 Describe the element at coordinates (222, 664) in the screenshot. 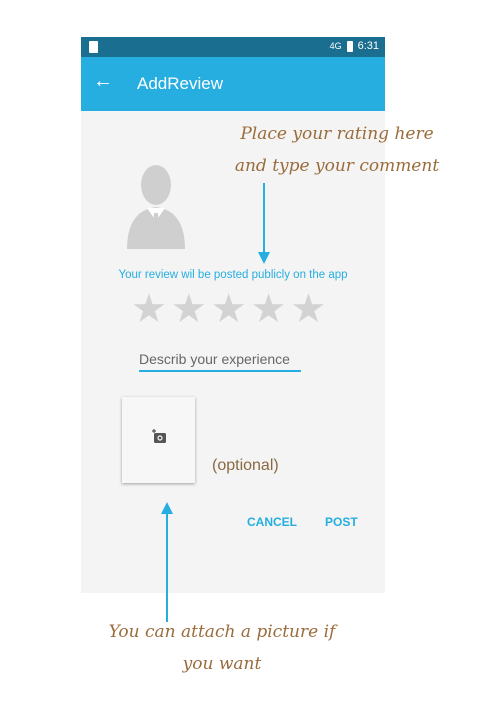

I see `annotation-line: you want` at that location.